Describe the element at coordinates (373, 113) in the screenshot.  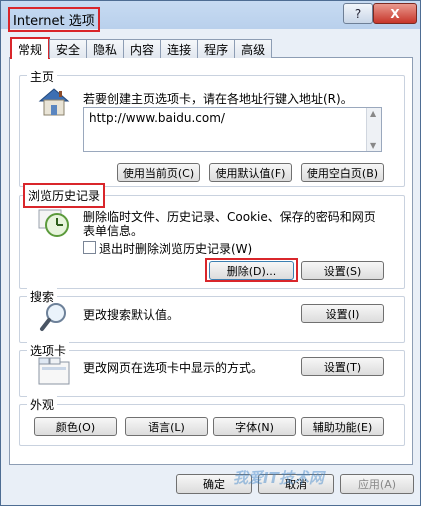
I see `scroll-up-icon: ▲` at that location.